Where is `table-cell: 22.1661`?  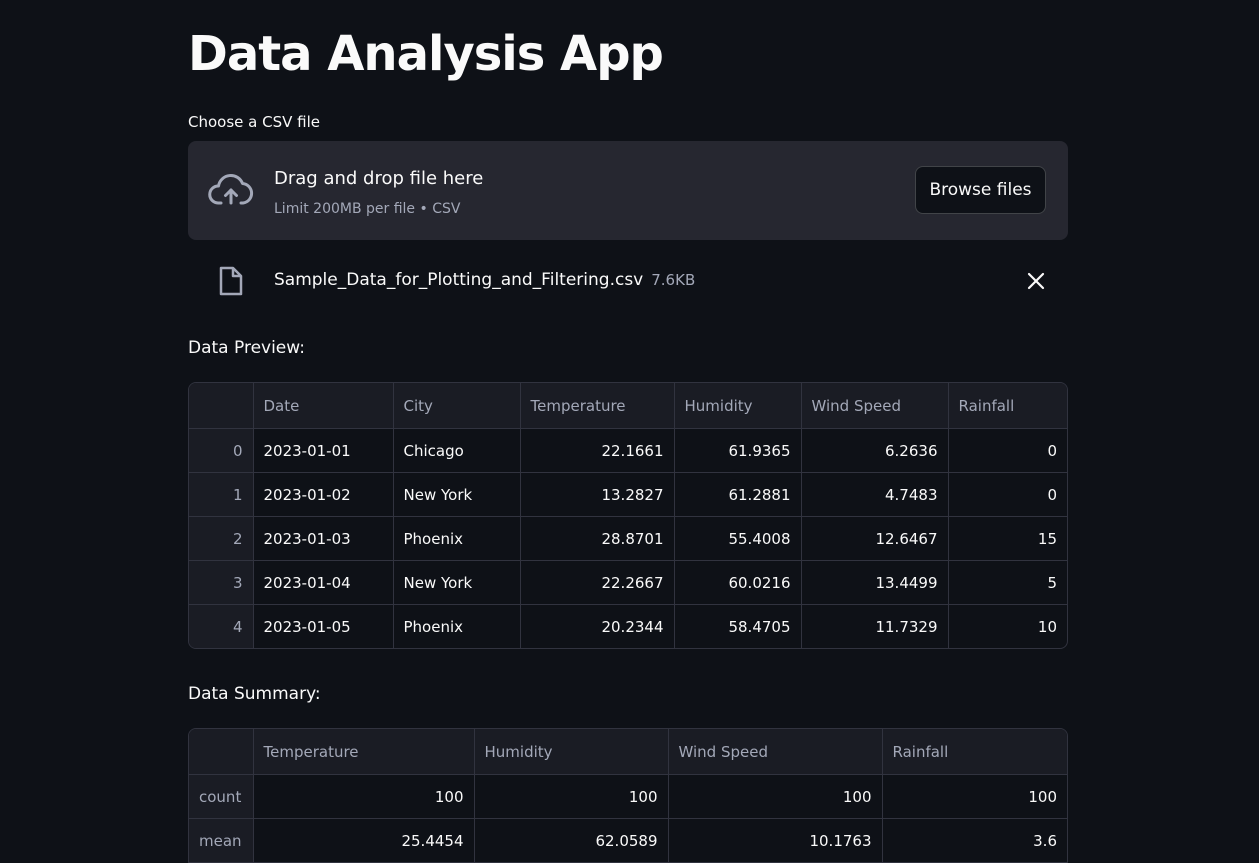 table-cell: 22.1661 is located at coordinates (597, 450).